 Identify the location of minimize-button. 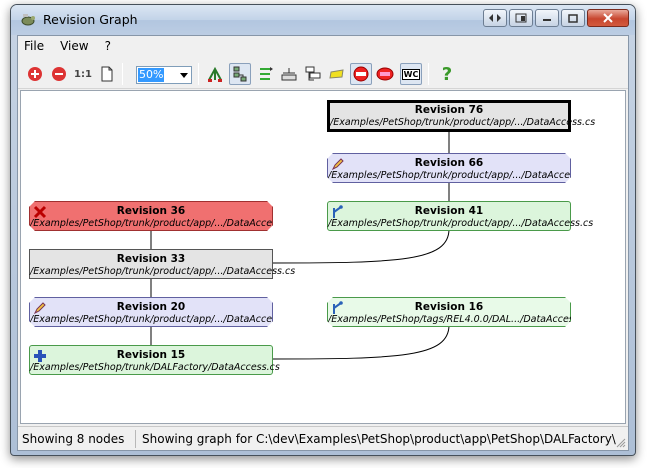
(547, 18).